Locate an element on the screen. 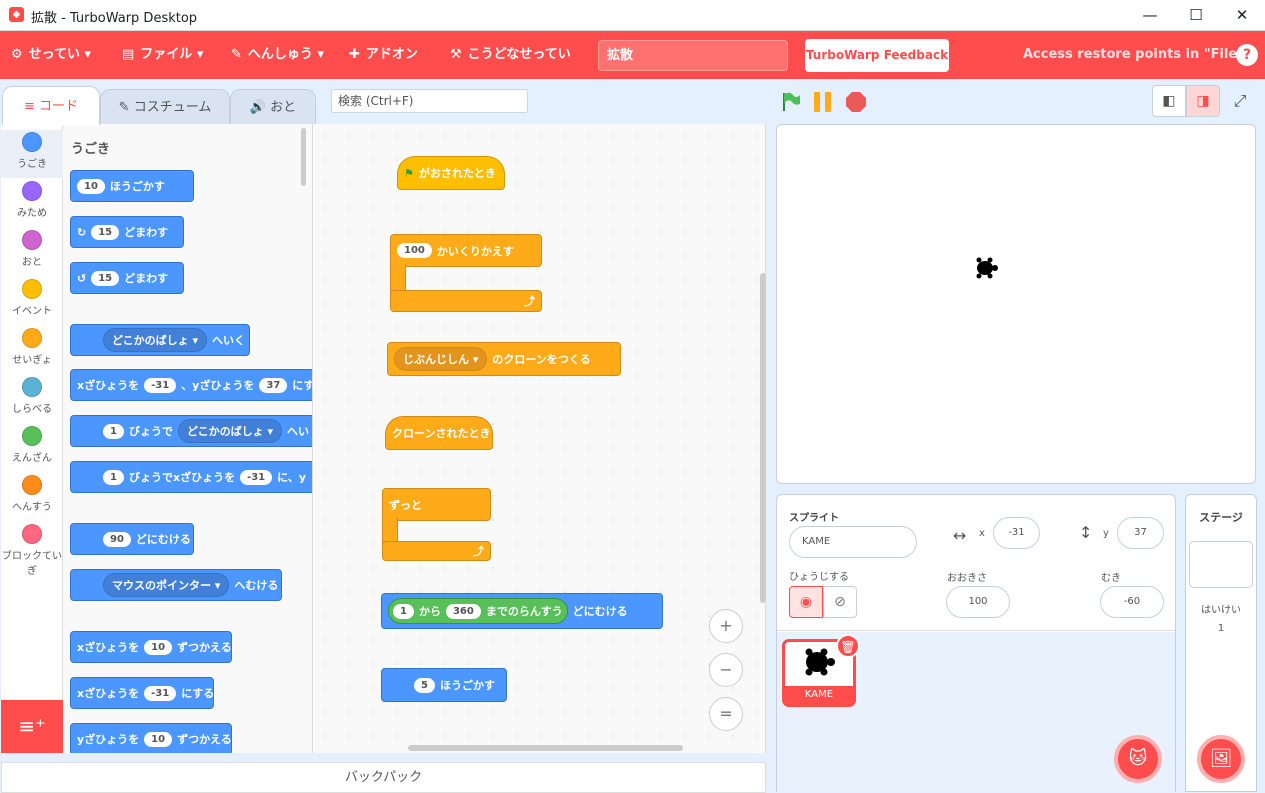 The width and height of the screenshot is (1265, 793). block-go-to: どこかのばしょ ▾ へいく is located at coordinates (160, 340).